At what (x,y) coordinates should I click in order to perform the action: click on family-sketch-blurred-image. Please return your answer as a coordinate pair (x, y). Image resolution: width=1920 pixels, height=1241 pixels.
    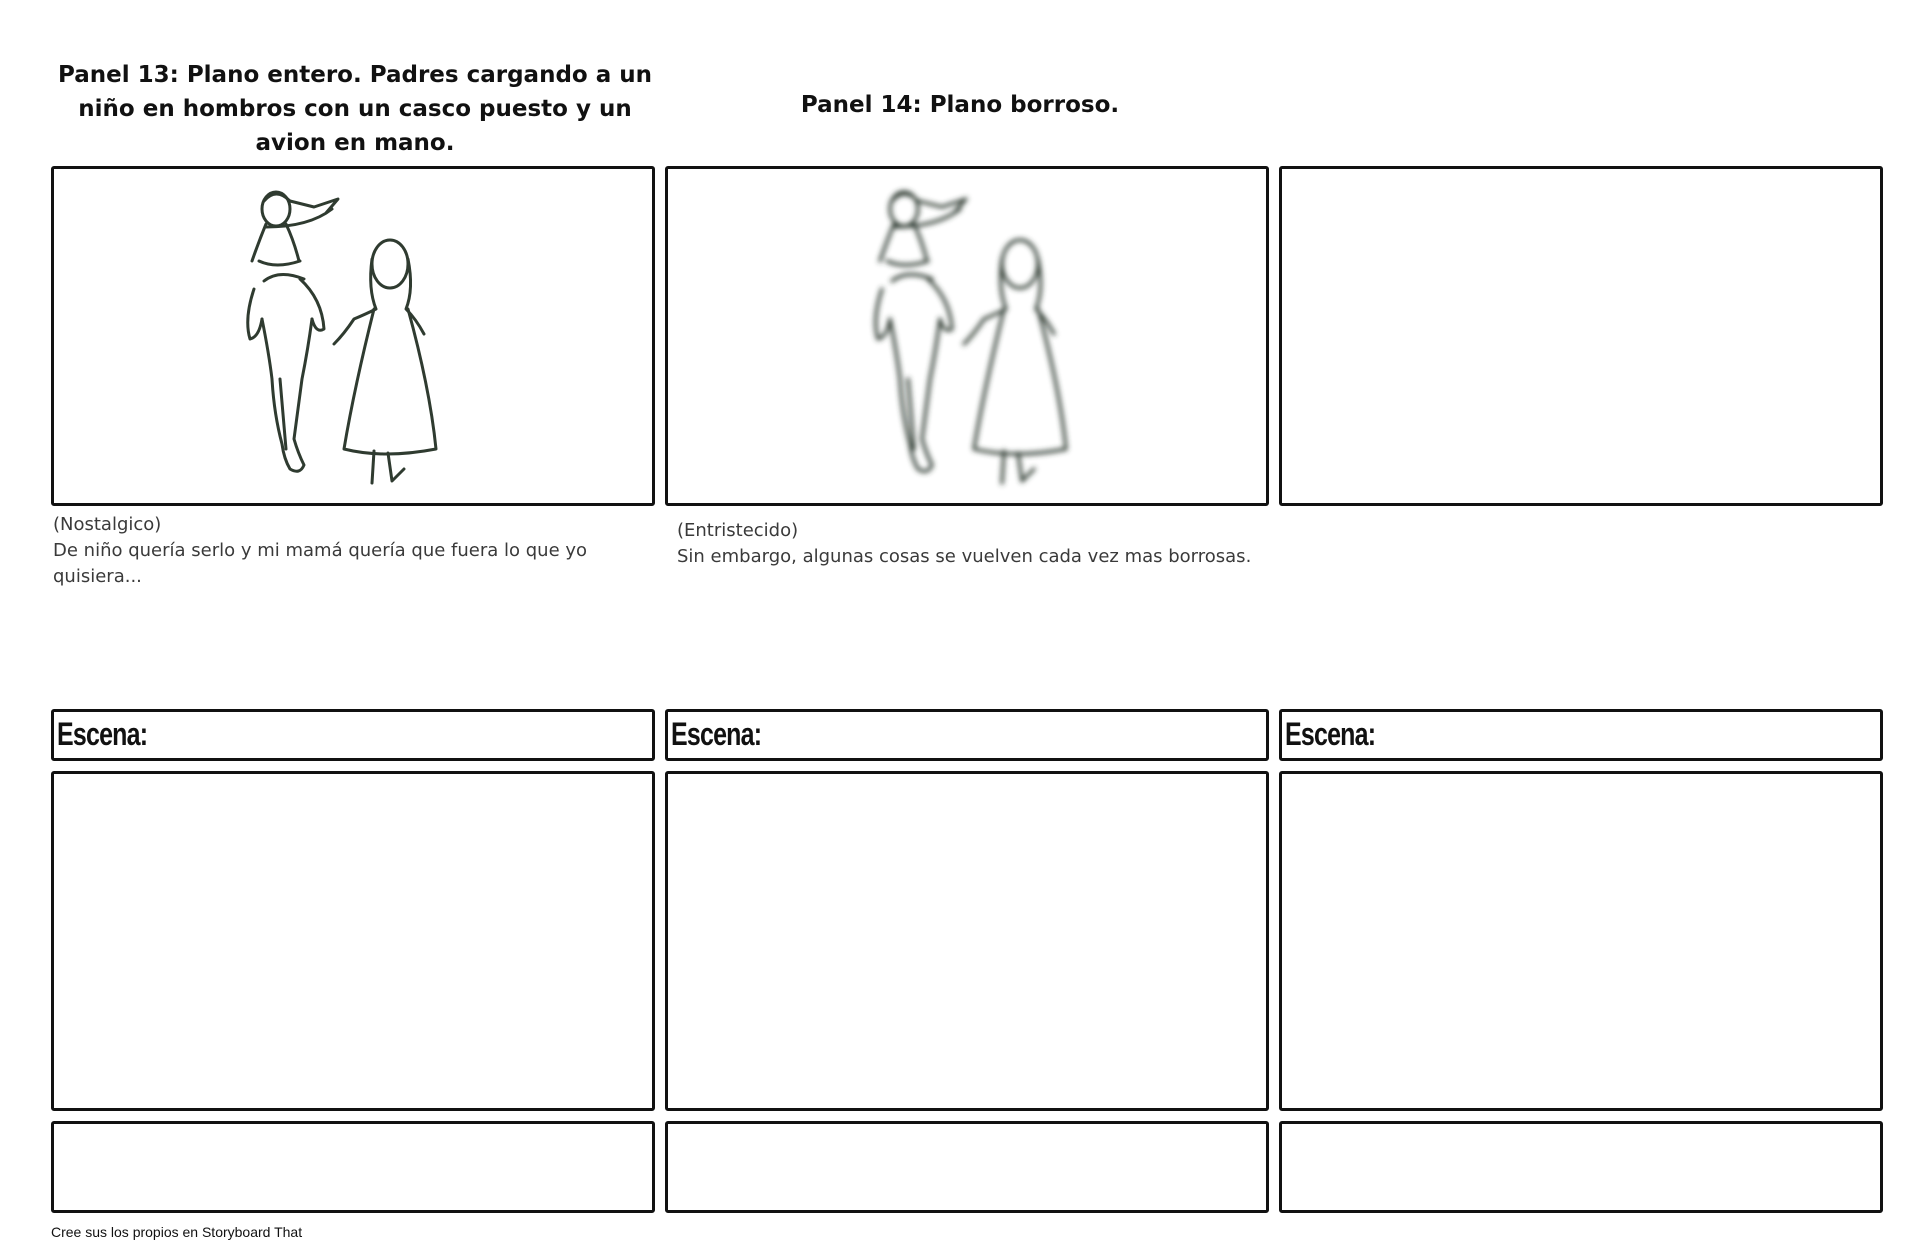
    Looking at the image, I should click on (971, 337).